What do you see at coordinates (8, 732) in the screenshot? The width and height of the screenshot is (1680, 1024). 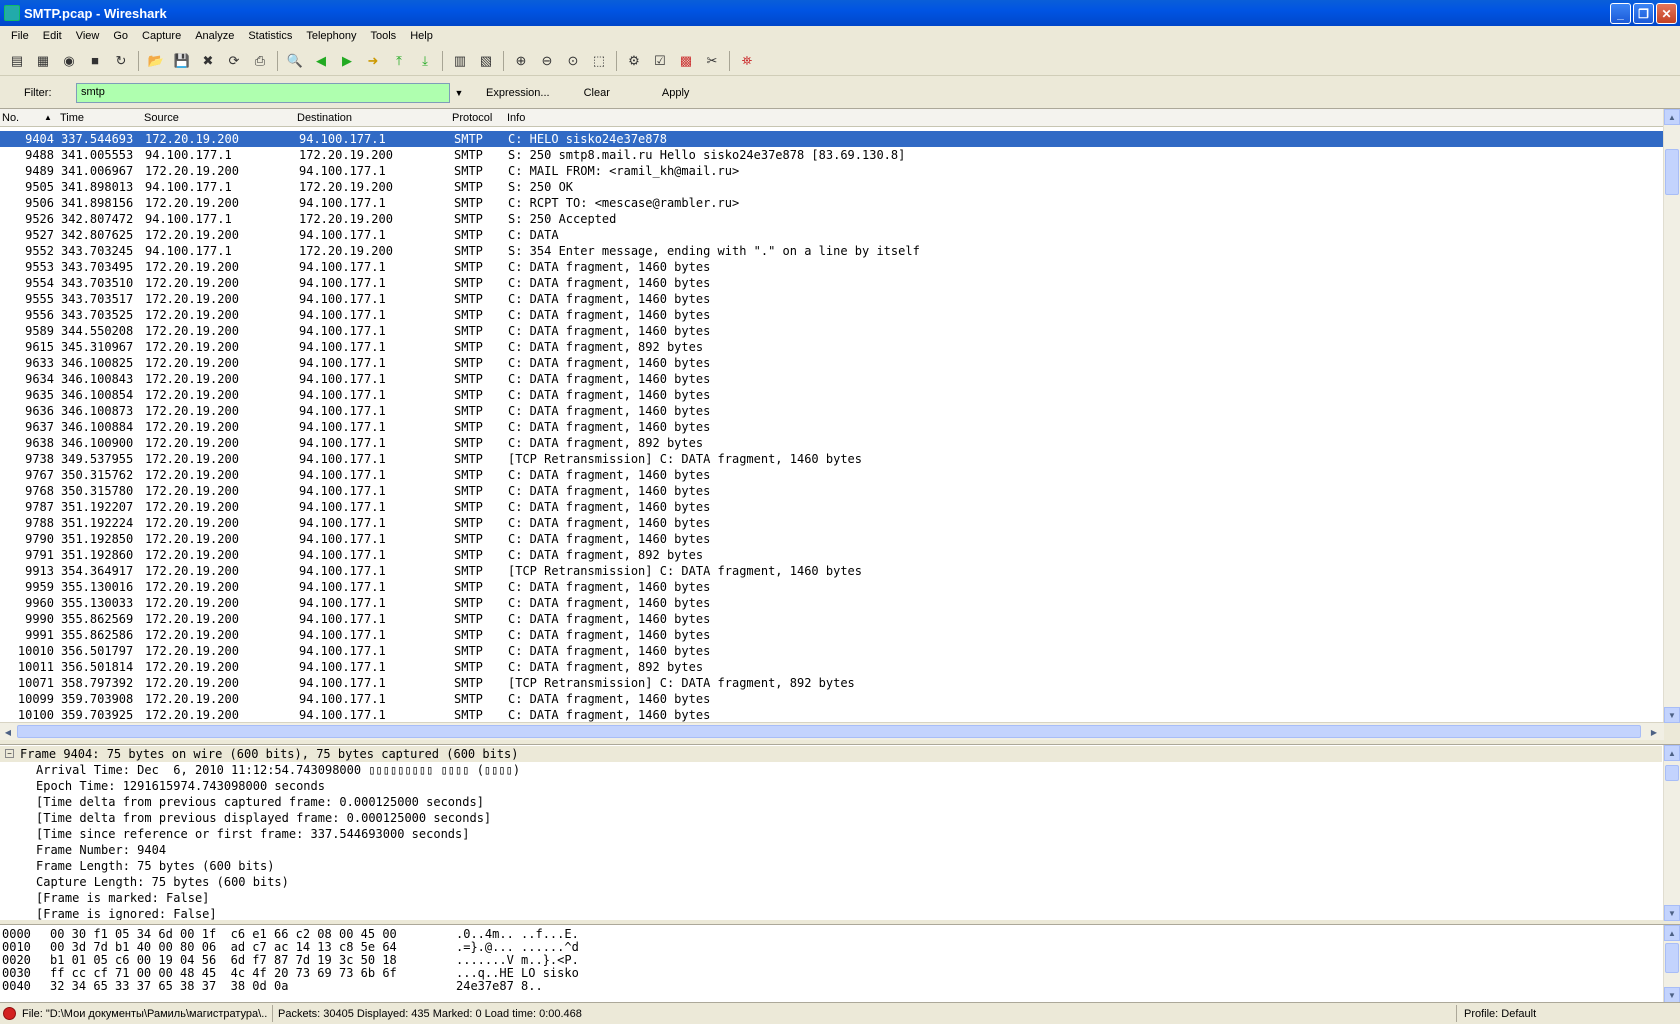 I see `scroll-left-icon: ◀` at bounding box center [8, 732].